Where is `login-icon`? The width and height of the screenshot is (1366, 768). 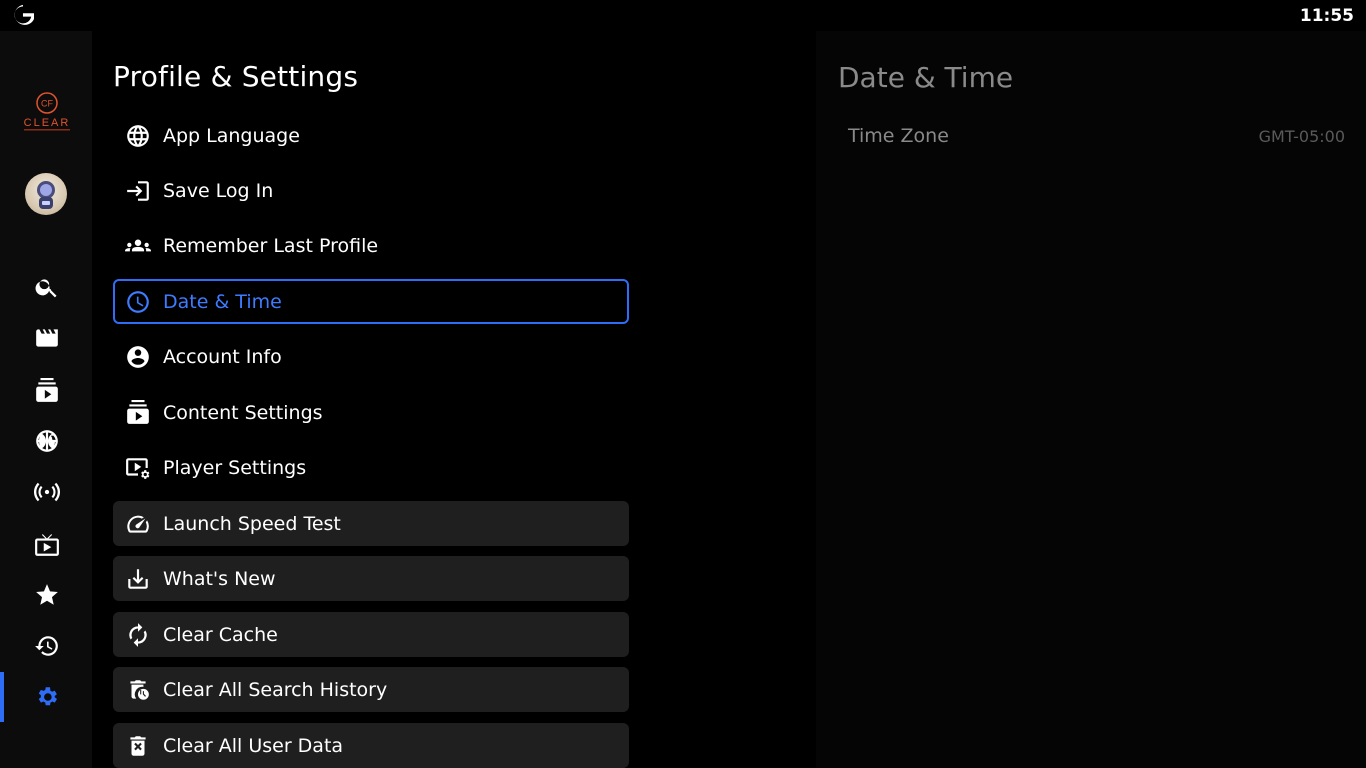
login-icon is located at coordinates (138, 190).